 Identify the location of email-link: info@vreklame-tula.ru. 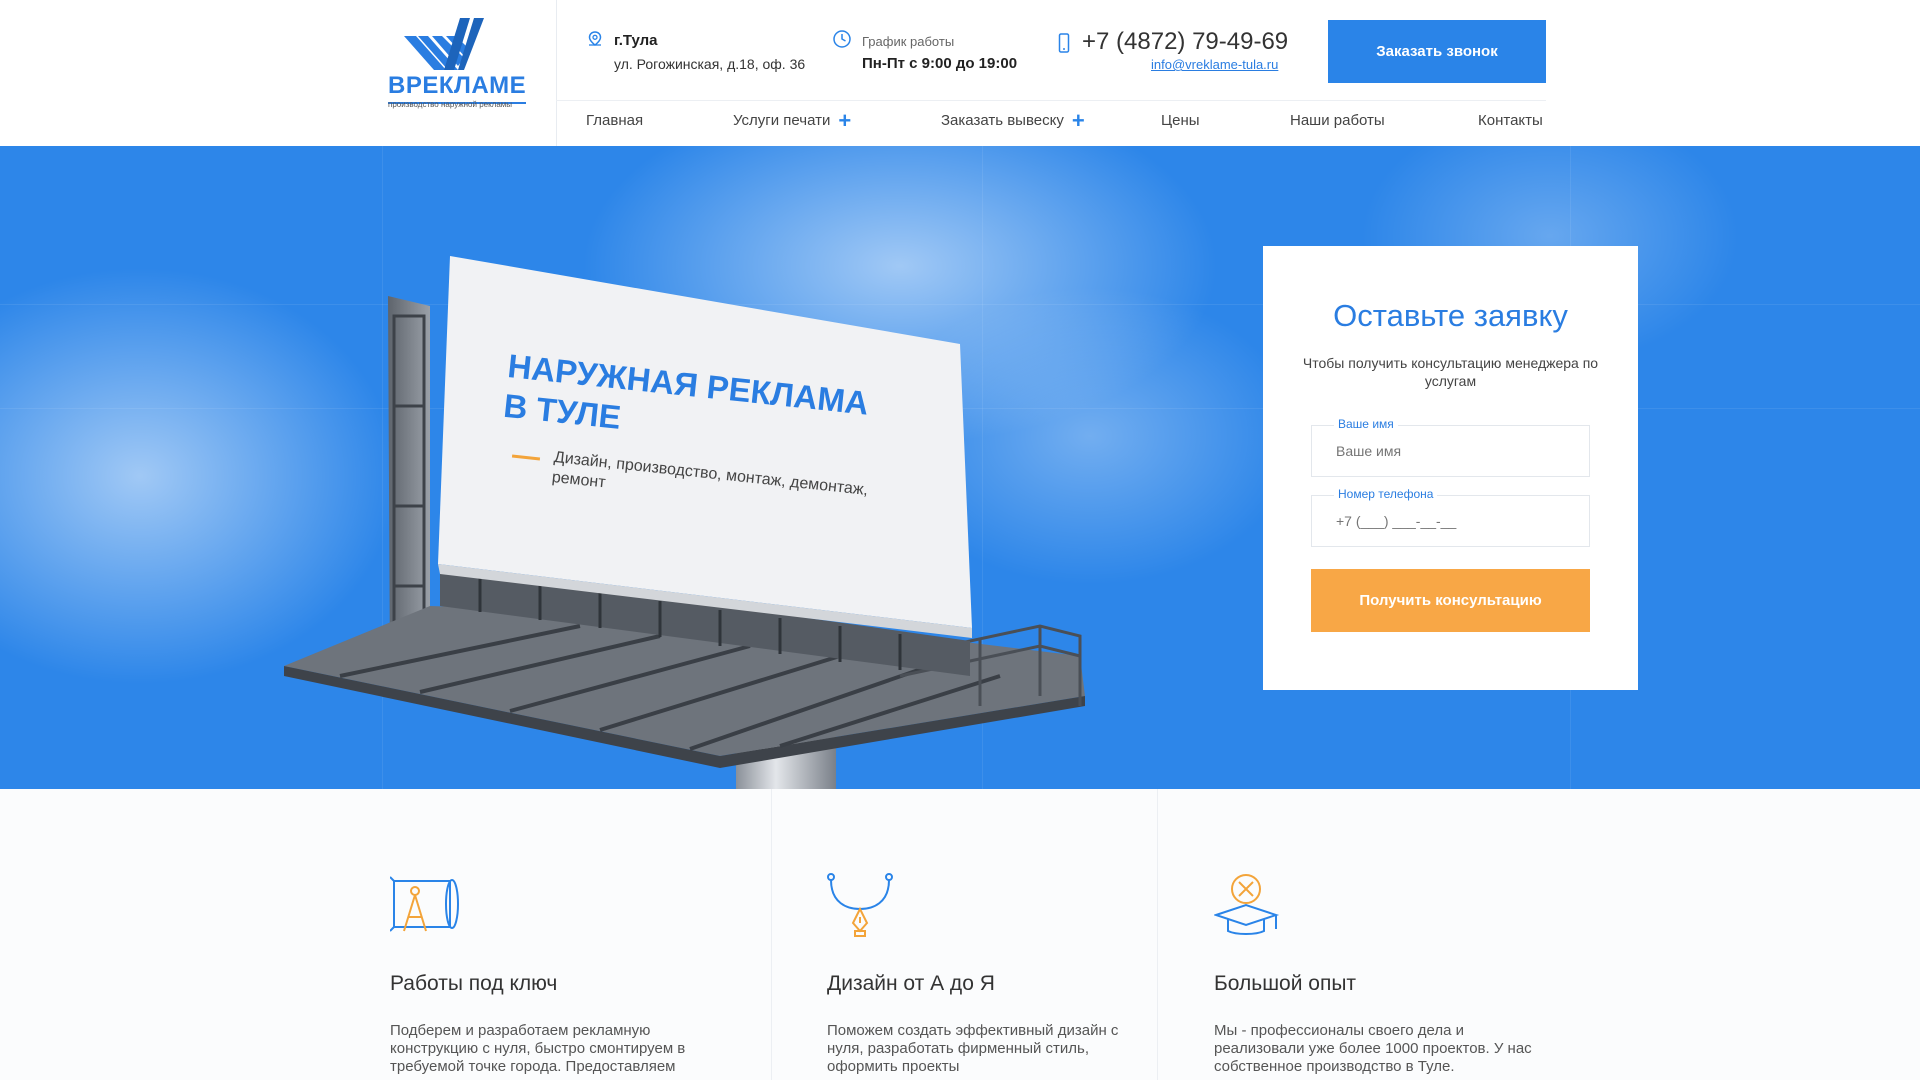
(1214, 64).